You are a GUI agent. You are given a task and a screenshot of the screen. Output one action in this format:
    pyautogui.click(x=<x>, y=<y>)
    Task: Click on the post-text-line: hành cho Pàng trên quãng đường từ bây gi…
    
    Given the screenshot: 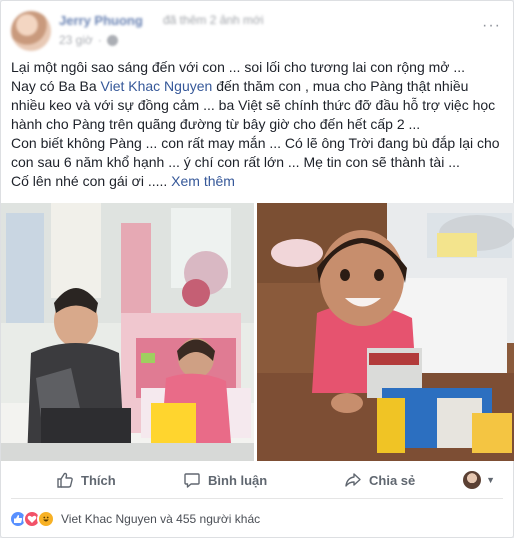 What is the action you would take?
    pyautogui.click(x=216, y=124)
    